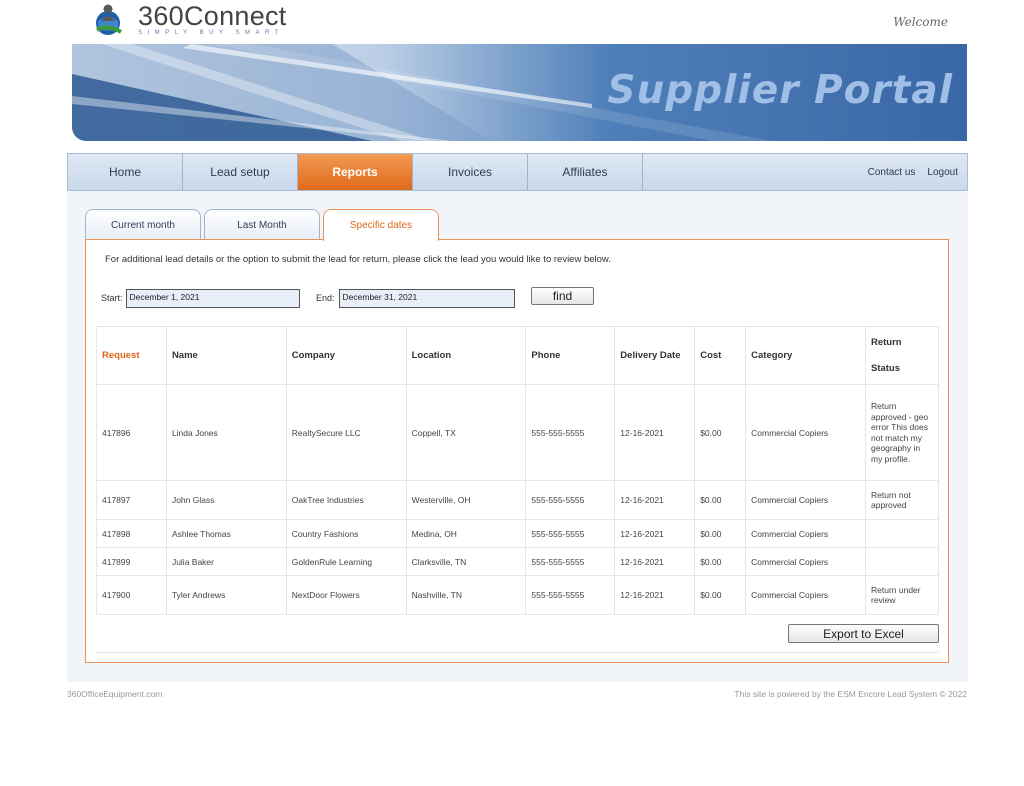 The image size is (1024, 786). Describe the element at coordinates (902, 355) in the screenshot. I see `col-return-status: Return Status` at that location.